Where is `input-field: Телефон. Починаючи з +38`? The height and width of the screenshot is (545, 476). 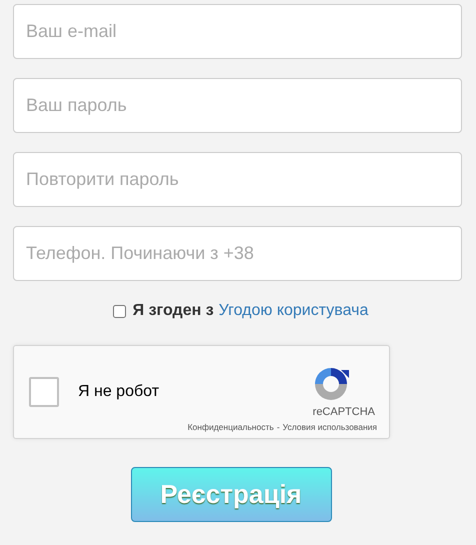
input-field: Телефон. Починаючи з +38 is located at coordinates (237, 253).